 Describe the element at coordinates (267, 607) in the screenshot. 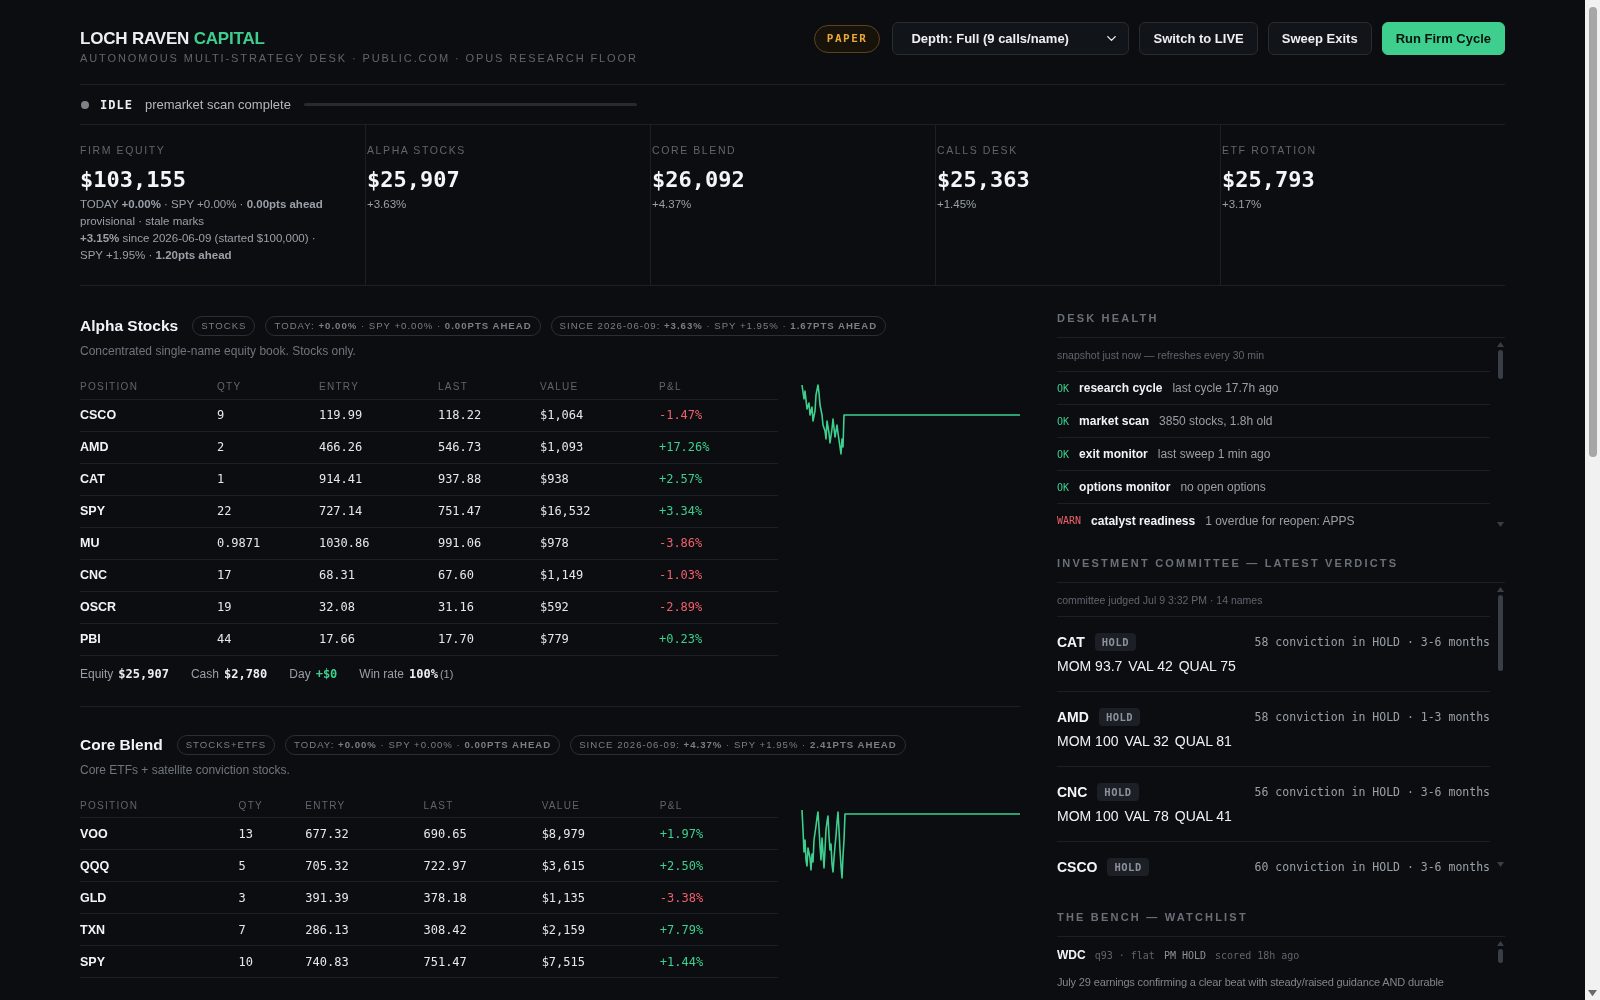

I see `table-cell: 19` at that location.